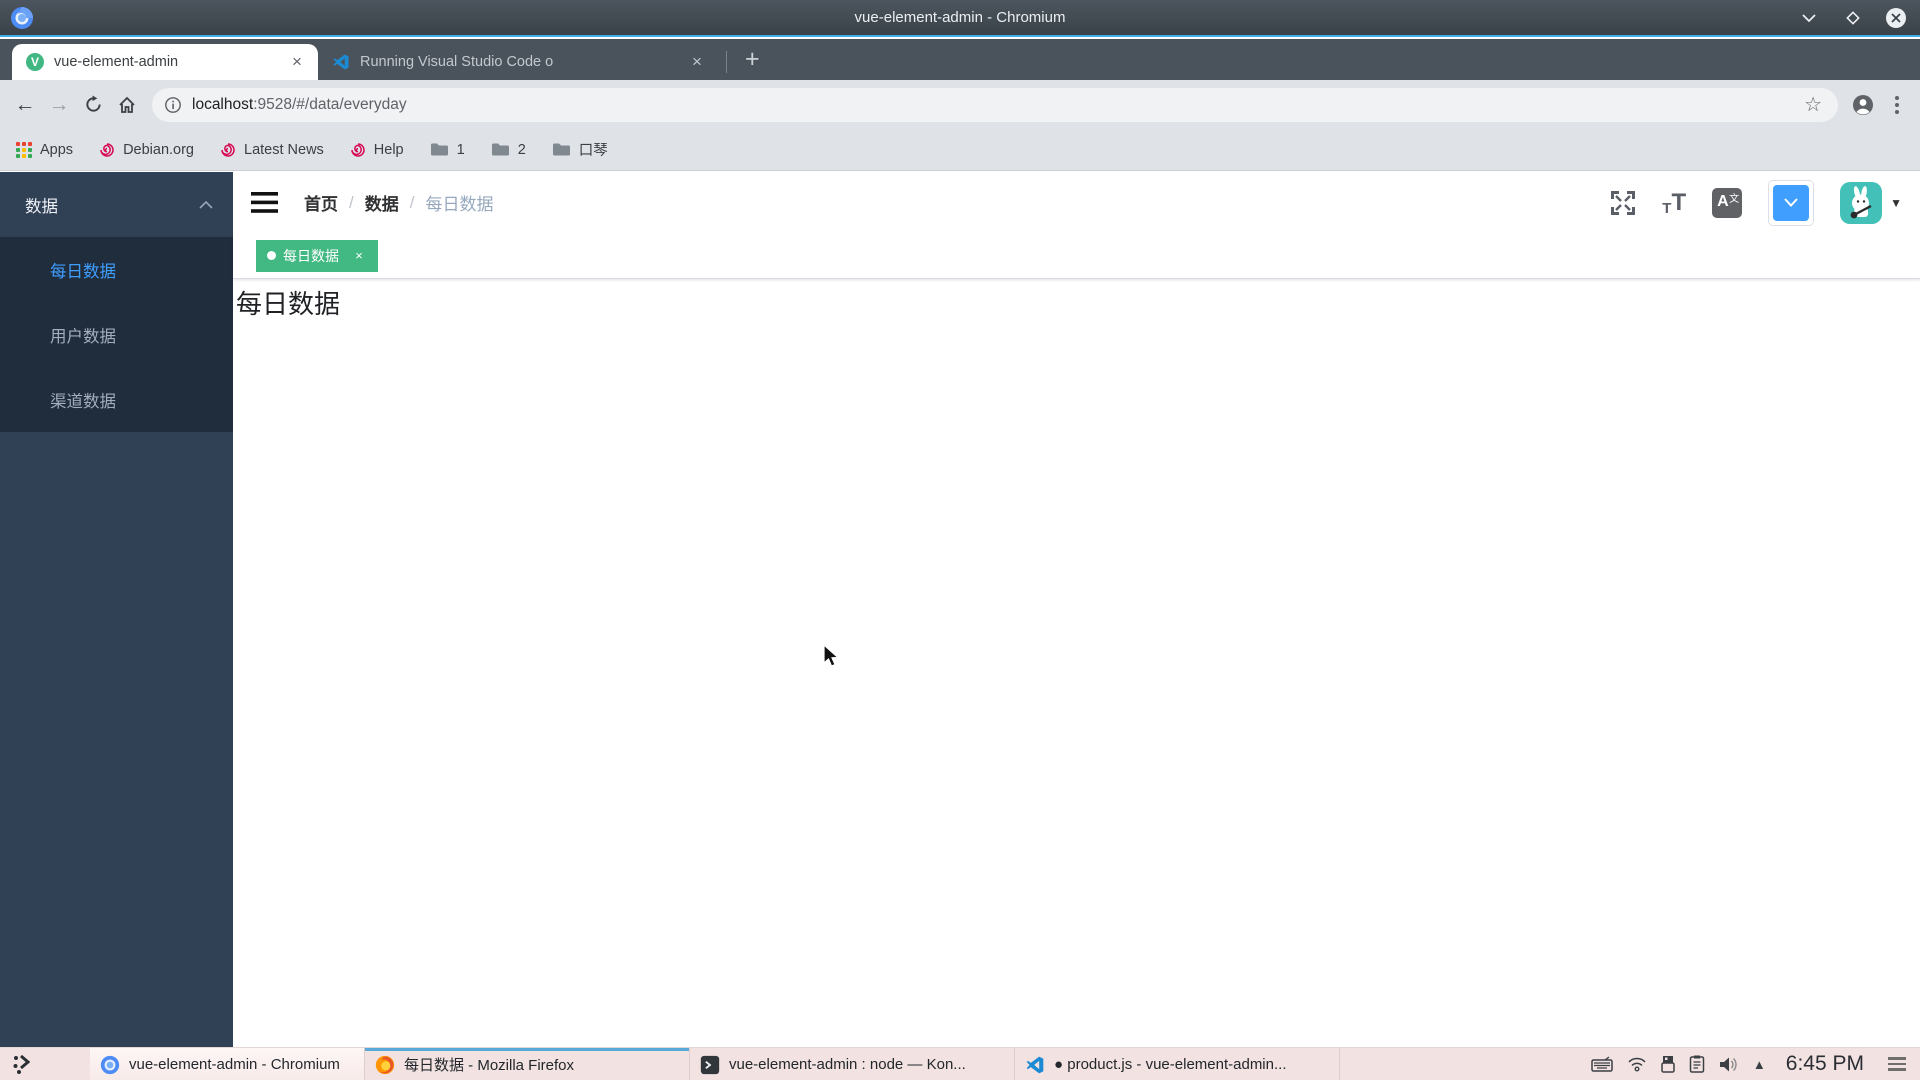 Image resolution: width=1920 pixels, height=1080 pixels. I want to click on user-avatar-menu: ▼, so click(1871, 202).